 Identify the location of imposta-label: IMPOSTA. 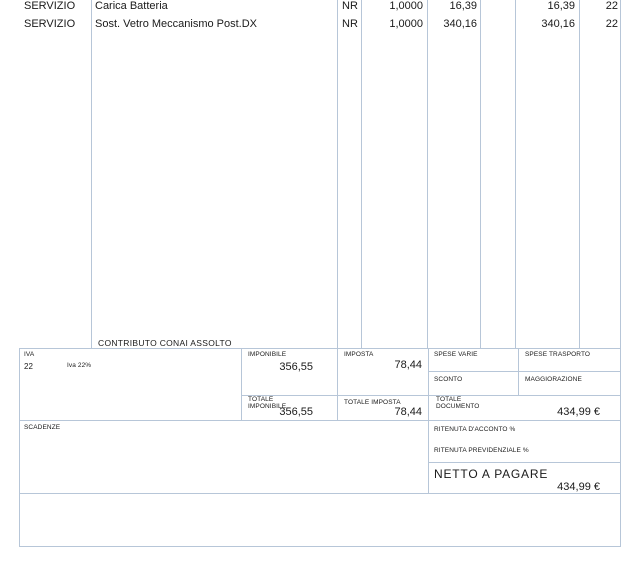
(359, 354).